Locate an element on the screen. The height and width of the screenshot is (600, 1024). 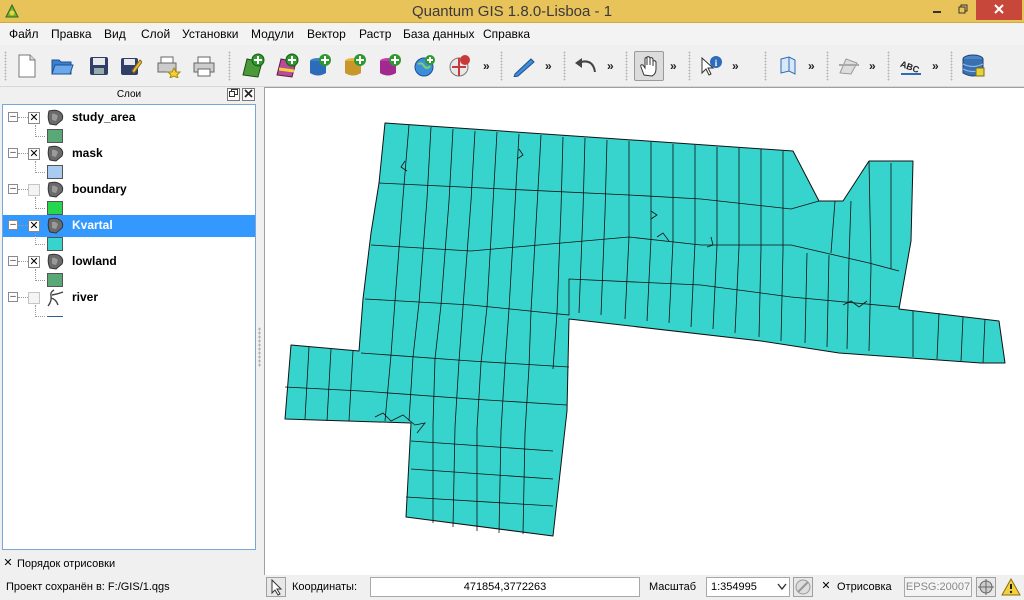
new-print-composer-button is located at coordinates (168, 66).